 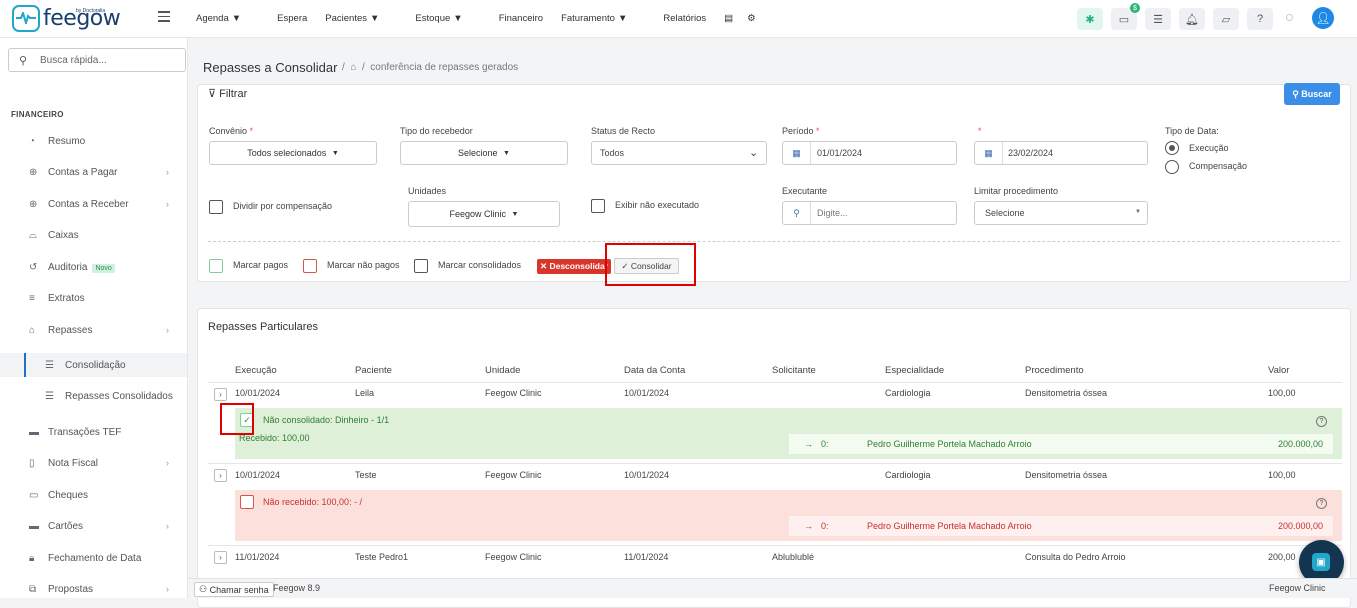 I want to click on document-icon: ▯, so click(x=32, y=463).